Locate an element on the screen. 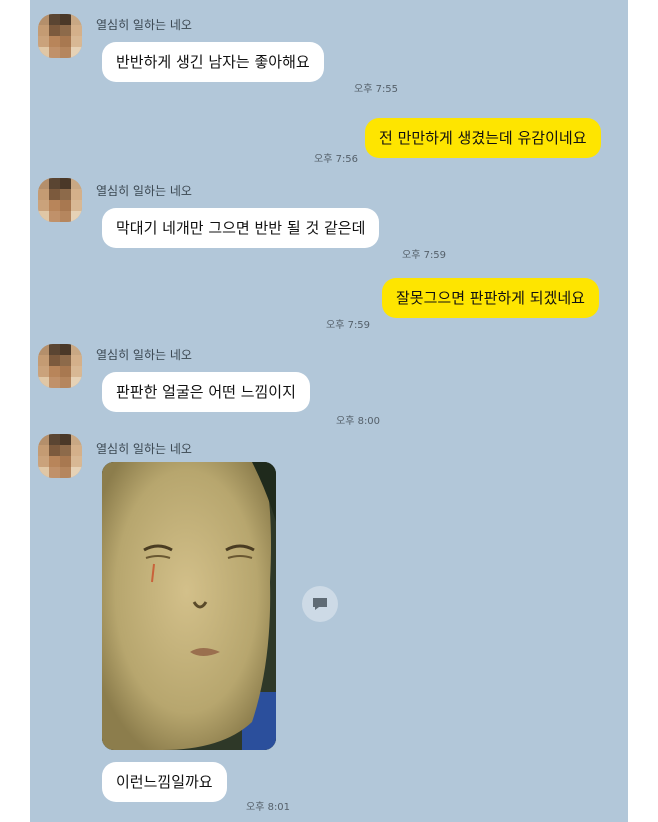  right-border is located at coordinates (643, 411).